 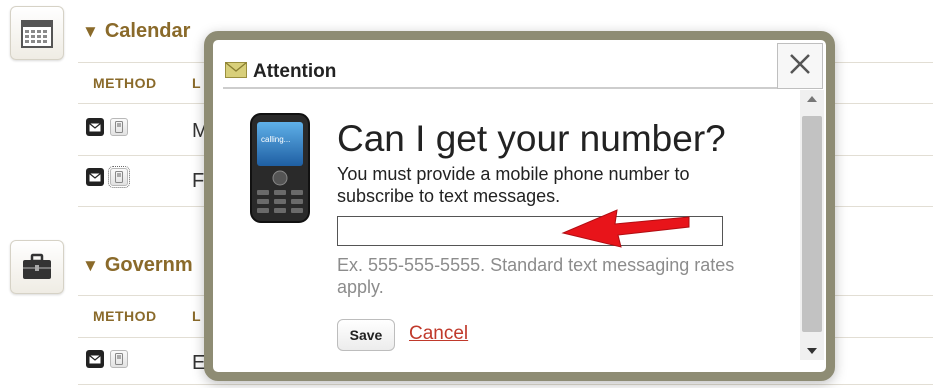 I want to click on close-button, so click(x=800, y=66).